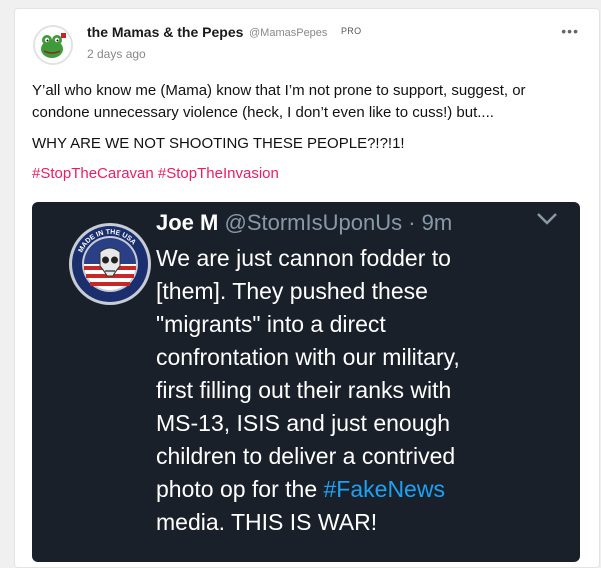 The width and height of the screenshot is (601, 568). I want to click on author-handle: @MamasPepes, so click(288, 33).